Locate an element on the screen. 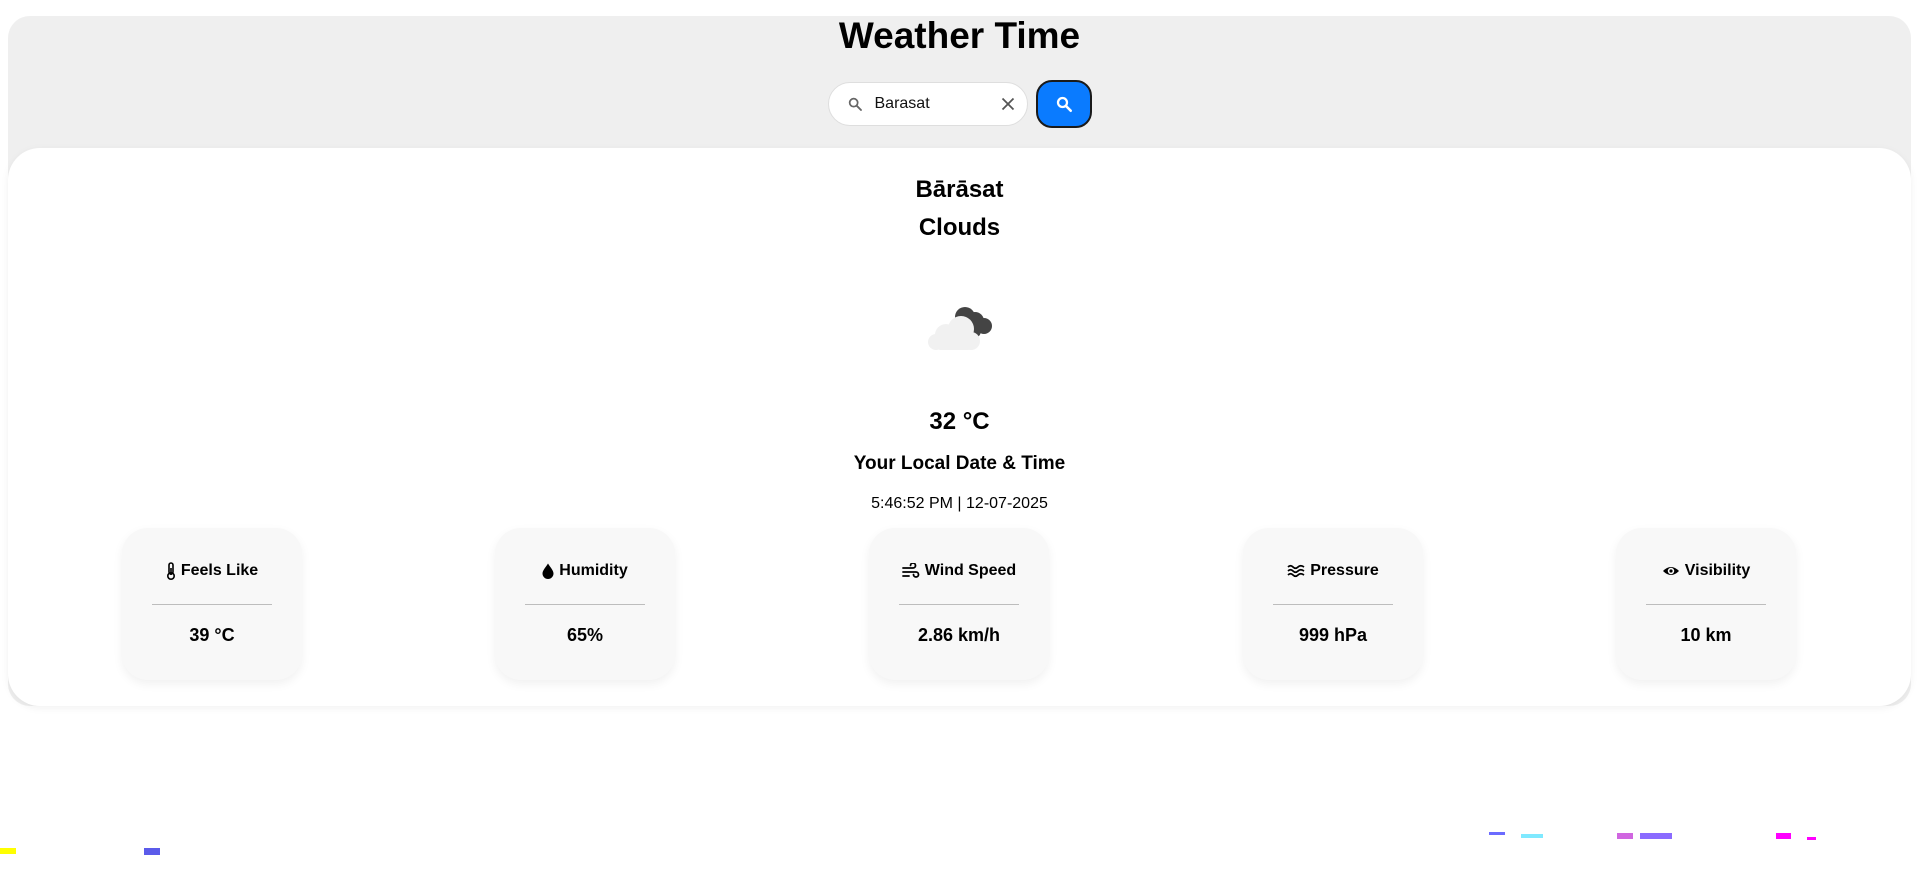 This screenshot has height=870, width=1919. weather-condition: Clouds is located at coordinates (959, 227).